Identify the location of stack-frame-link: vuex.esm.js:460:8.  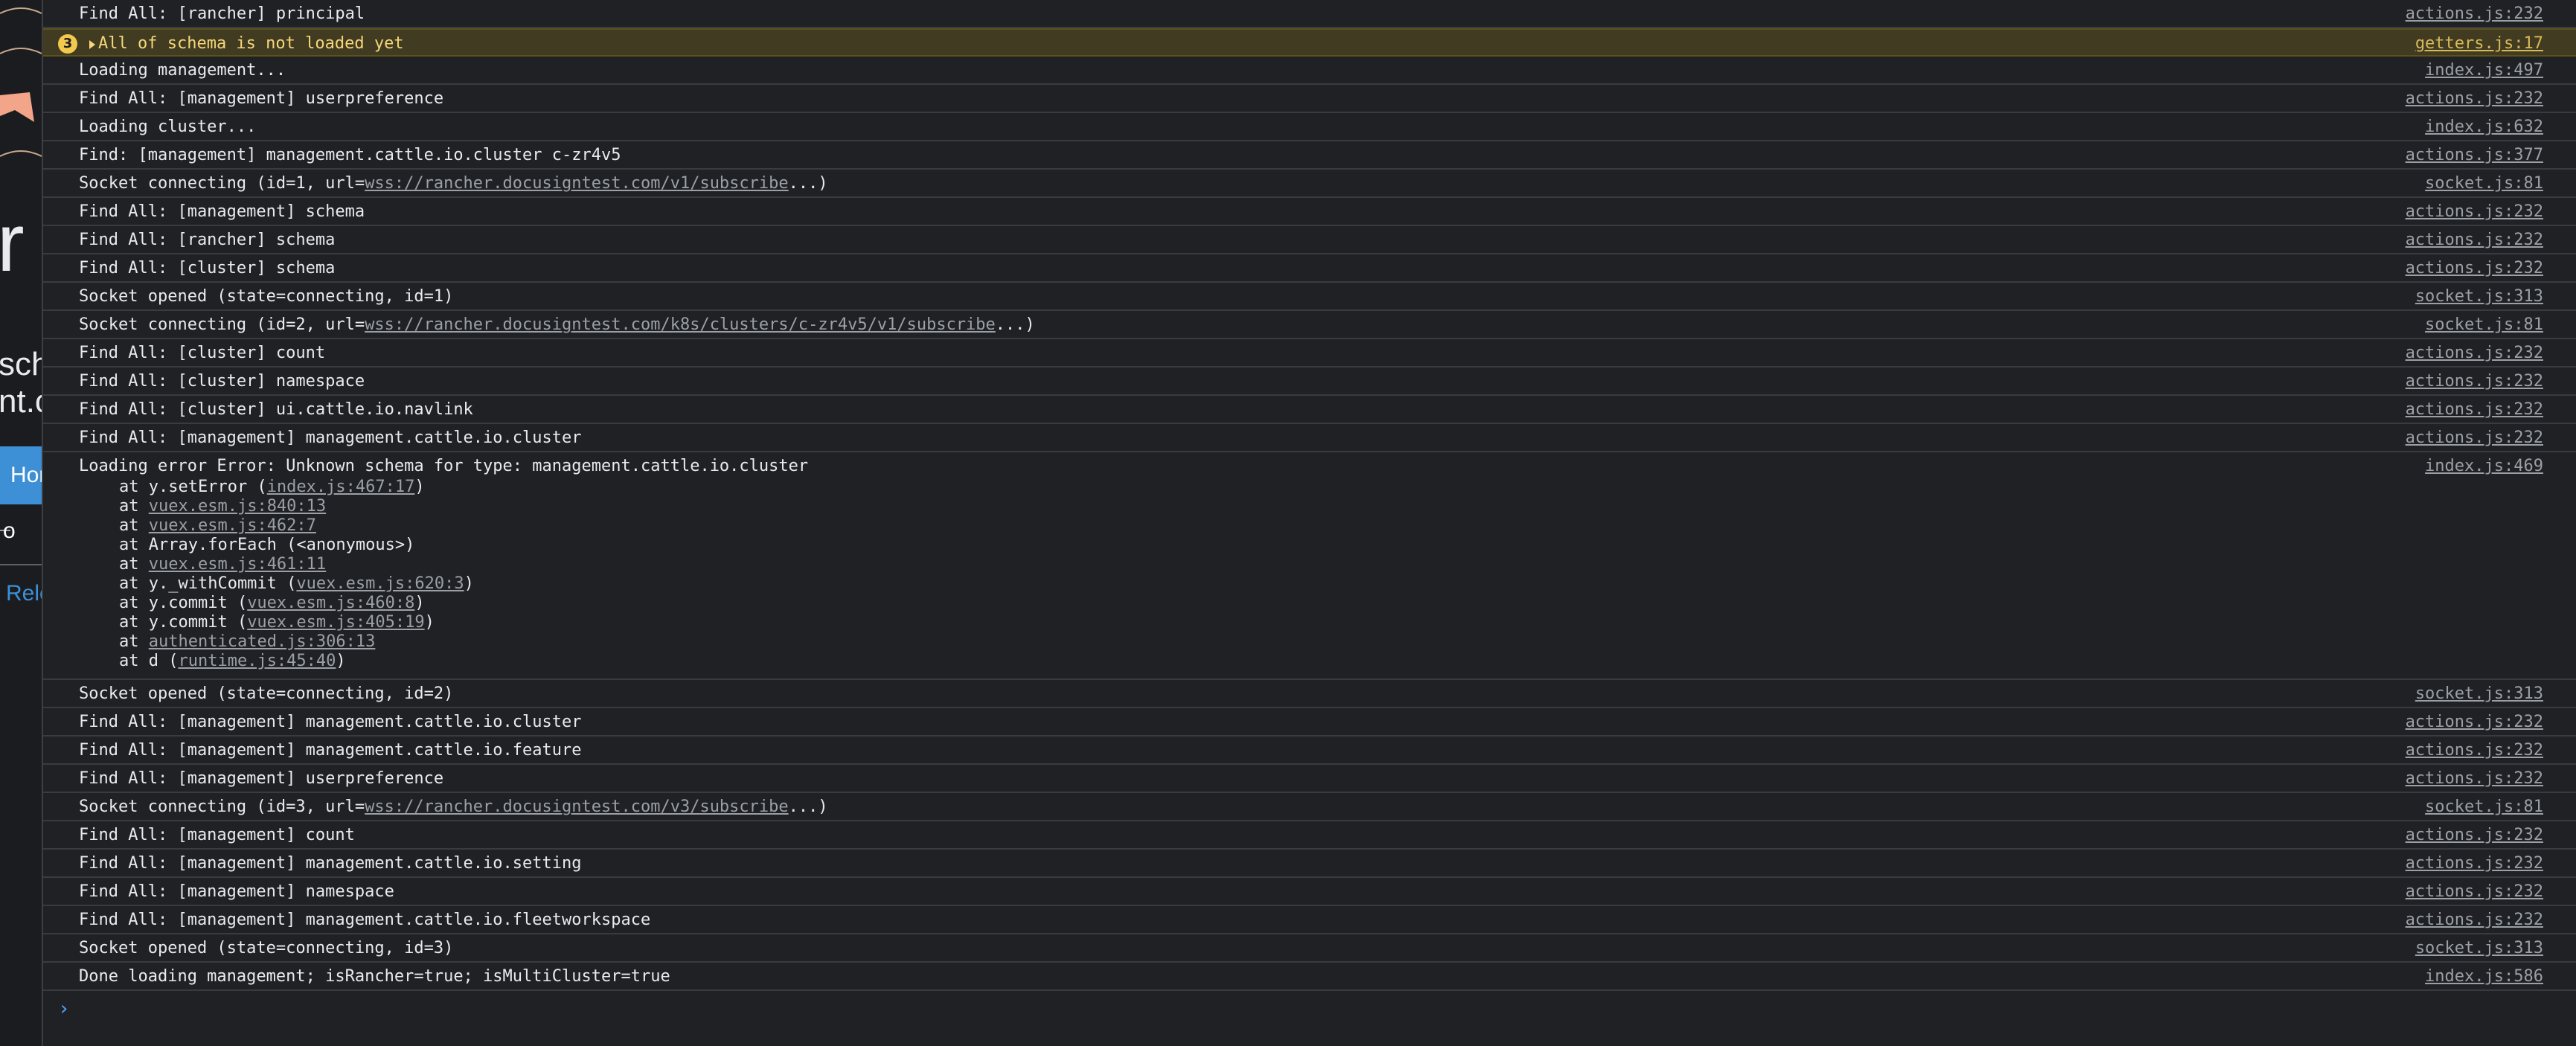
(331, 603).